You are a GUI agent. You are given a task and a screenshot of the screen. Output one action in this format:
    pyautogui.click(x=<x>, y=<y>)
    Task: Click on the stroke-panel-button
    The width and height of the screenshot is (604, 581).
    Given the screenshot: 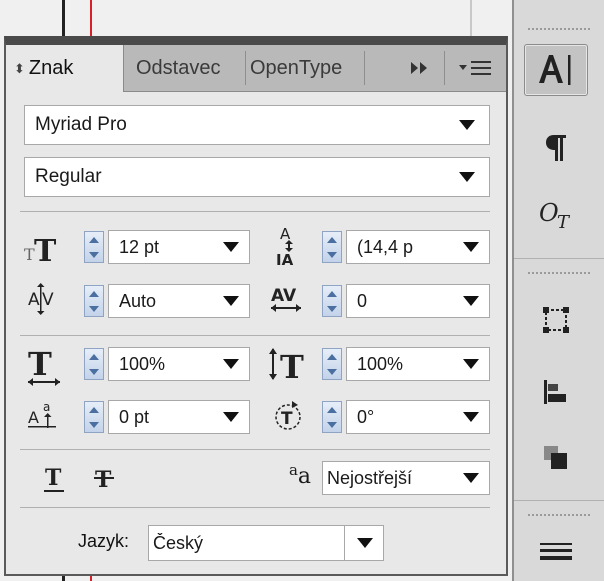 What is the action you would take?
    pyautogui.click(x=556, y=553)
    